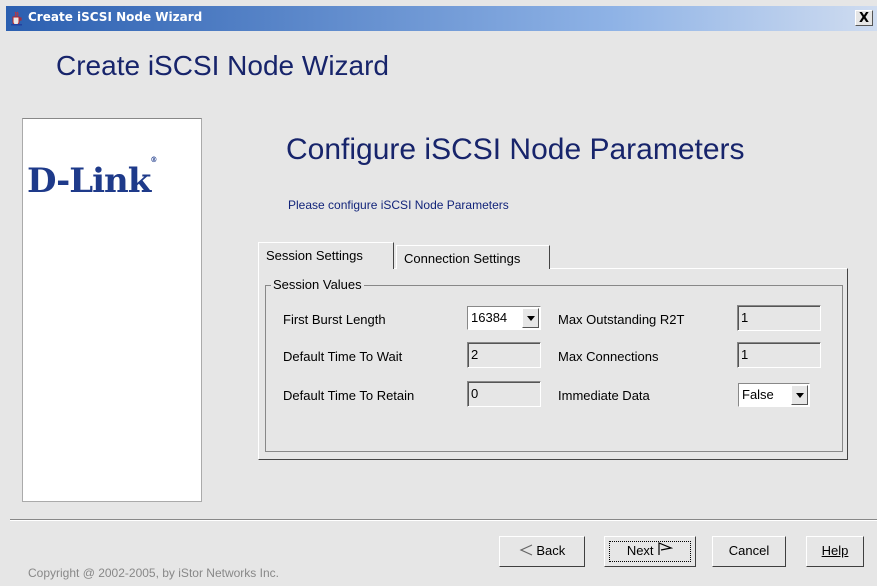  I want to click on java-cup-icon, so click(16, 18).